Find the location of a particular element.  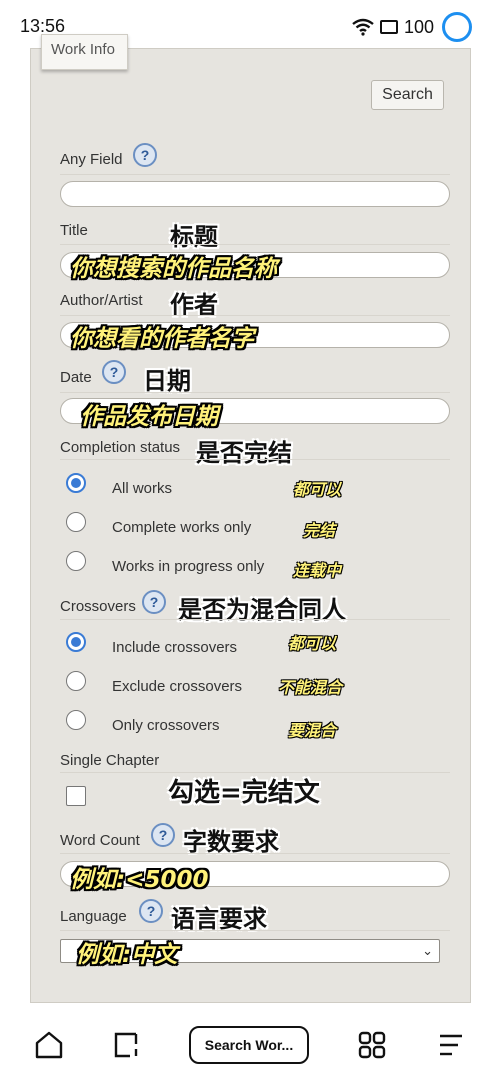

date-input-value: 作品发布日期 is located at coordinates (149, 417).